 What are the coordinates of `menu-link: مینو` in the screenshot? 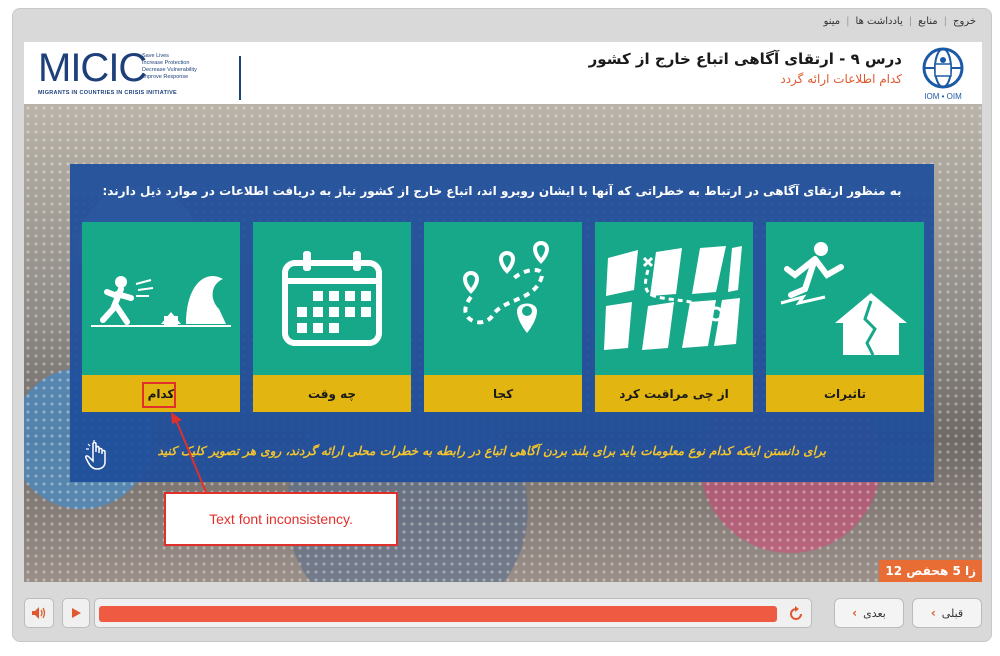 It's located at (832, 21).